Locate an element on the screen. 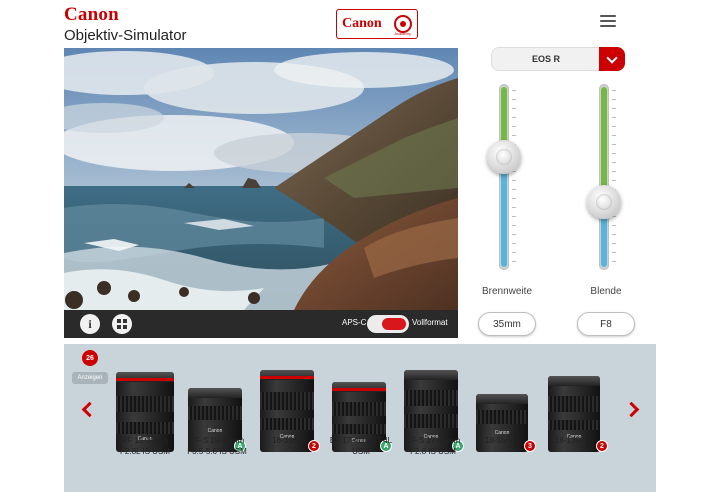 This screenshot has height=500, width=720. grid-icon is located at coordinates (122, 324).